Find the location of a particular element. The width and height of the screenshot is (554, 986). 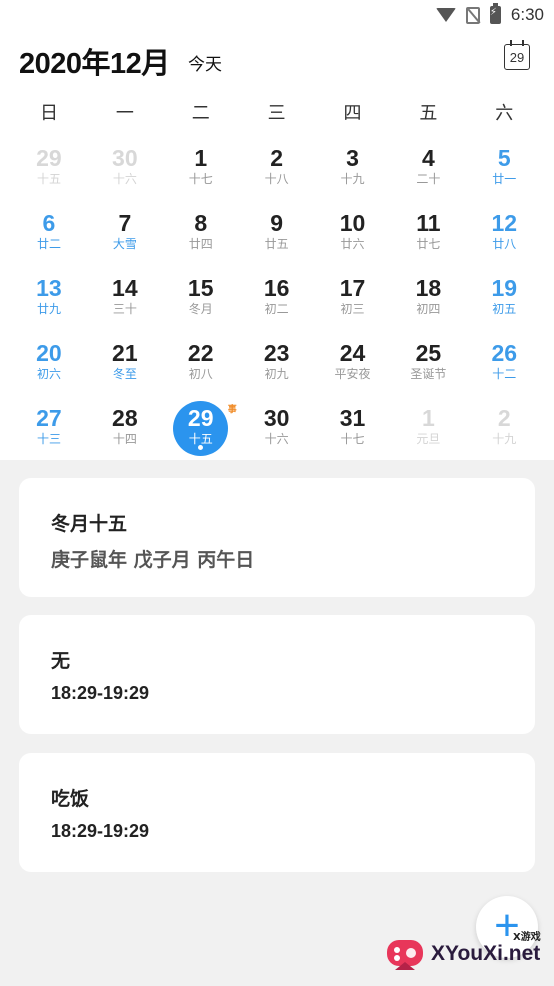

day-number: 31 is located at coordinates (352, 418).